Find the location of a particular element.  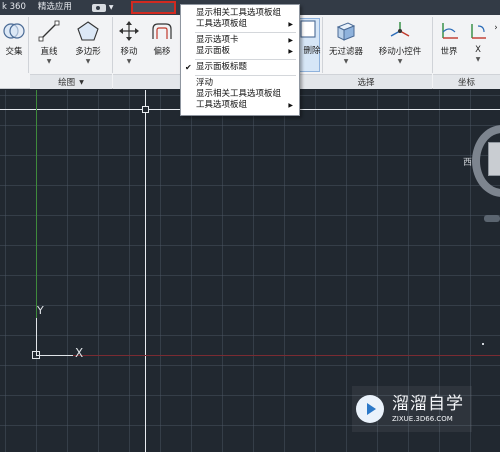

crosshair-vertical is located at coordinates (145, 271).